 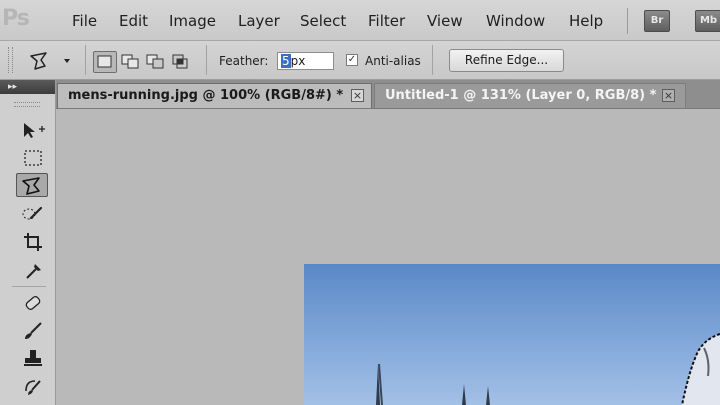 What do you see at coordinates (323, 21) in the screenshot?
I see `menu-select: Select` at bounding box center [323, 21].